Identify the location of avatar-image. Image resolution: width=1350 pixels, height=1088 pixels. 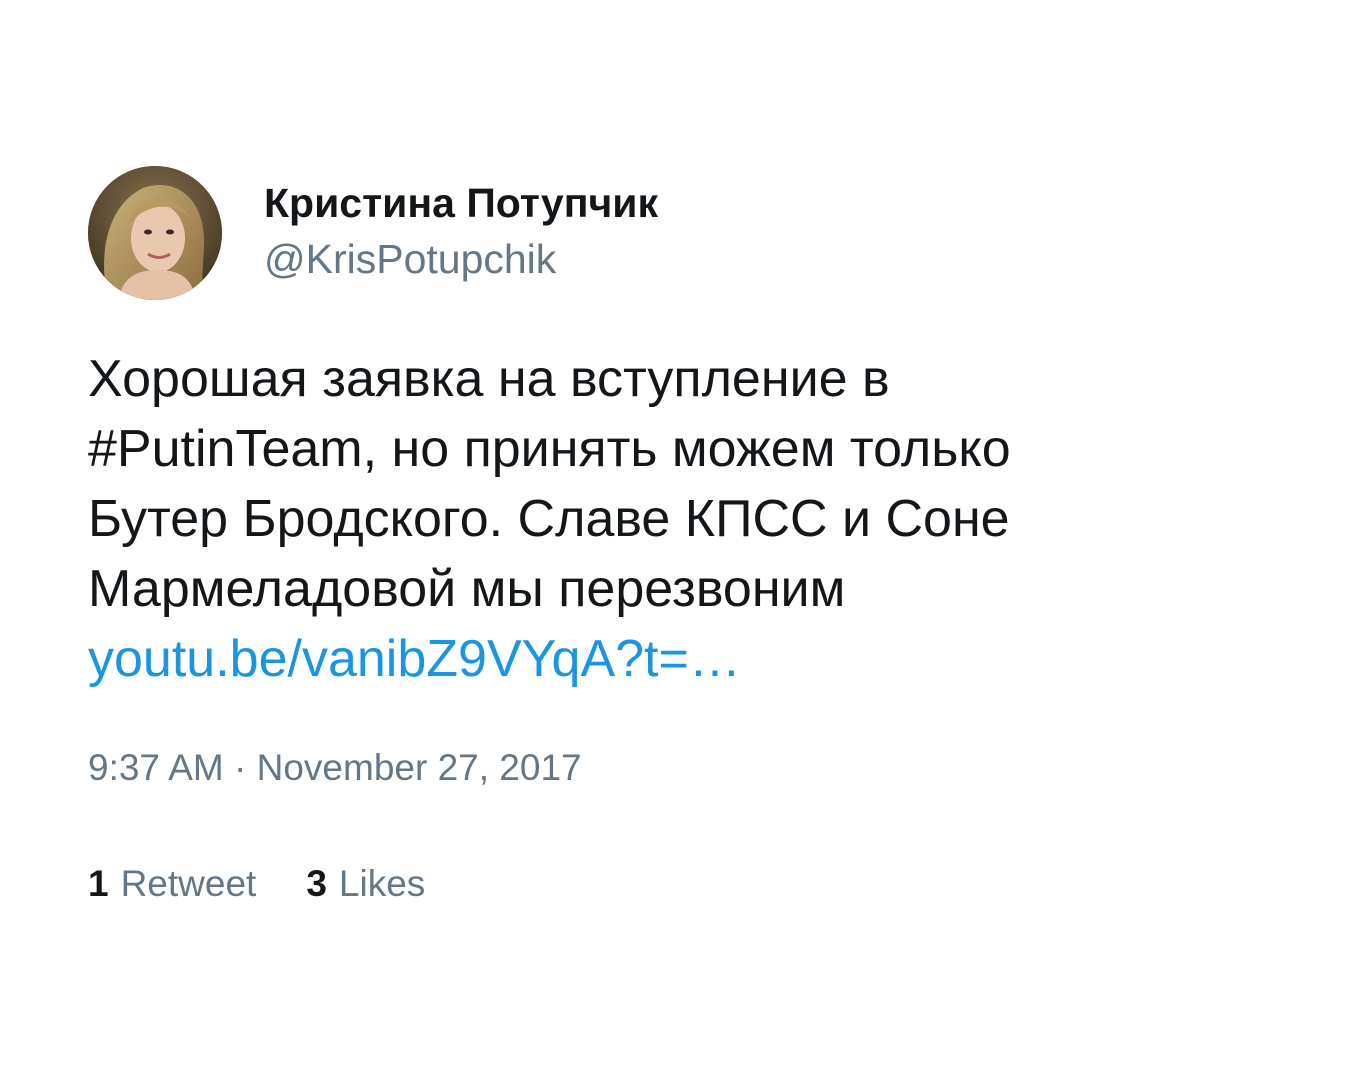
(155, 233).